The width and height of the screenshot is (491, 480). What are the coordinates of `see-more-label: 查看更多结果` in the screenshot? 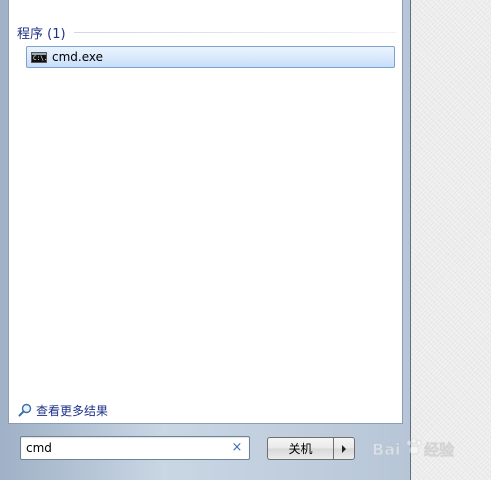 It's located at (72, 410).